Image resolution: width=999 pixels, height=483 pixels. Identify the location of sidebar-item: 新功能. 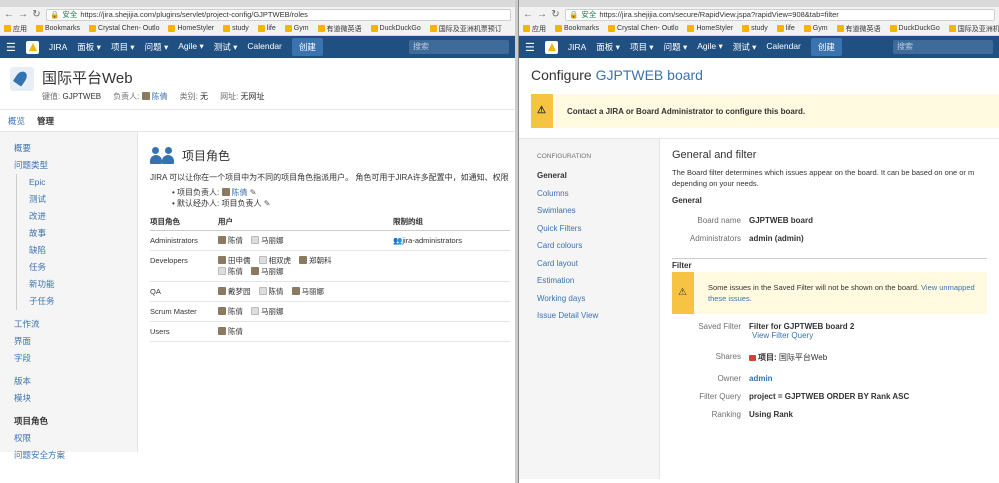
(76, 284).